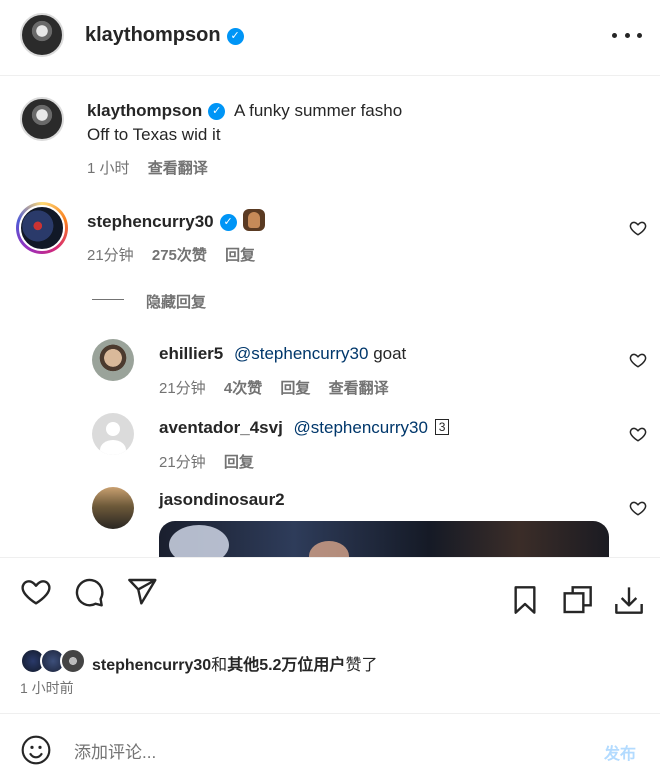 The height and width of the screenshot is (775, 660). Describe the element at coordinates (151, 665) in the screenshot. I see `liker-username: stephencurry30` at that location.